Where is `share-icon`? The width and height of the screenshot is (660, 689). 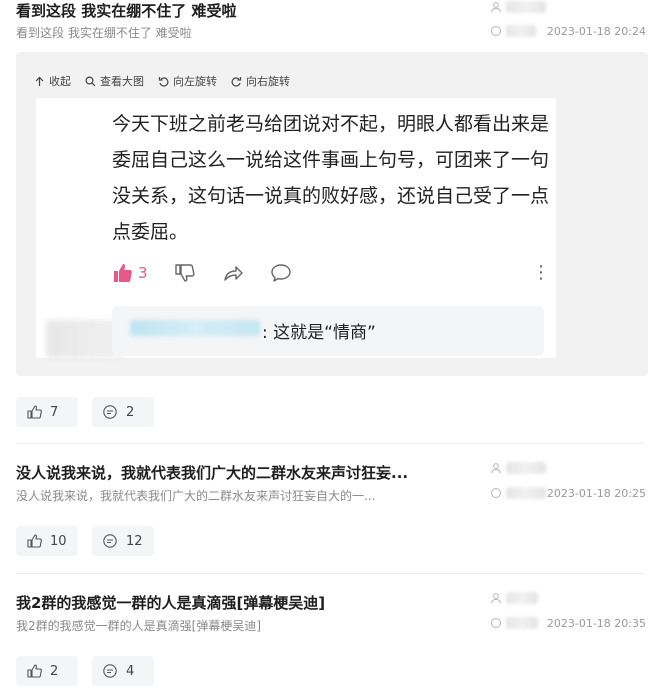
share-icon is located at coordinates (233, 273).